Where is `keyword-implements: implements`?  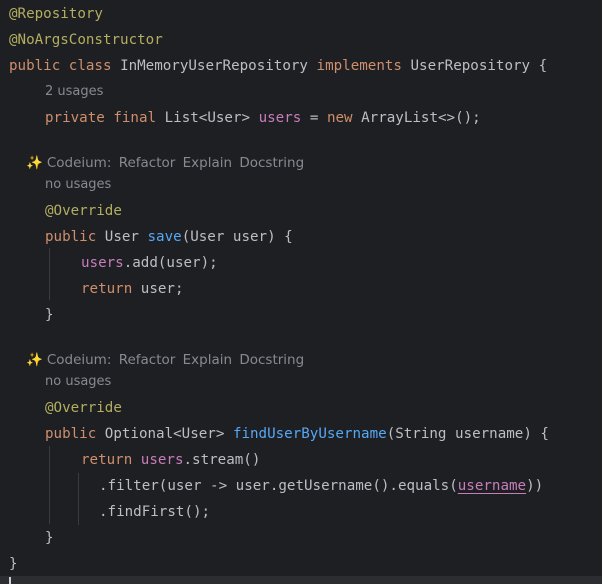 keyword-implements: implements is located at coordinates (359, 66).